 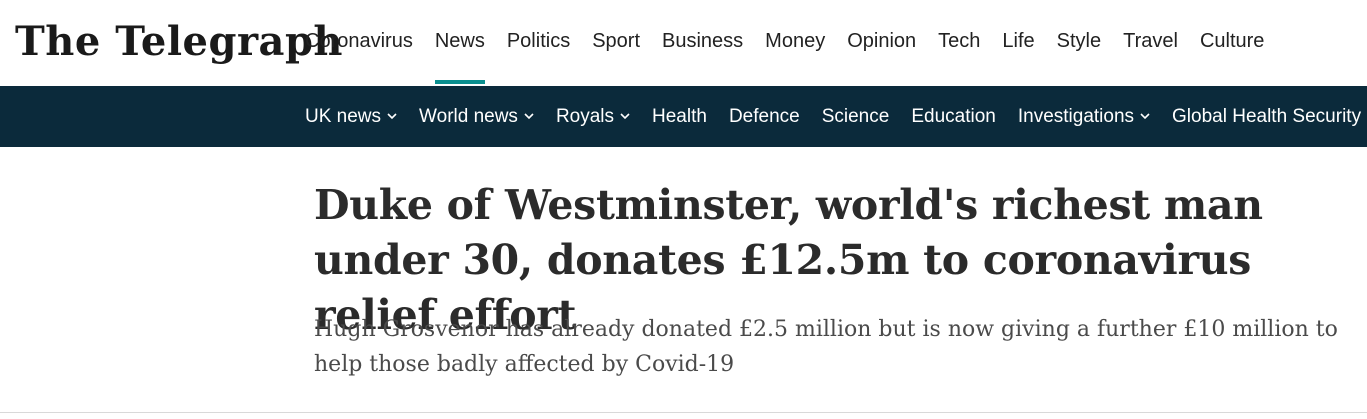 What do you see at coordinates (683, 412) in the screenshot?
I see `divider` at bounding box center [683, 412].